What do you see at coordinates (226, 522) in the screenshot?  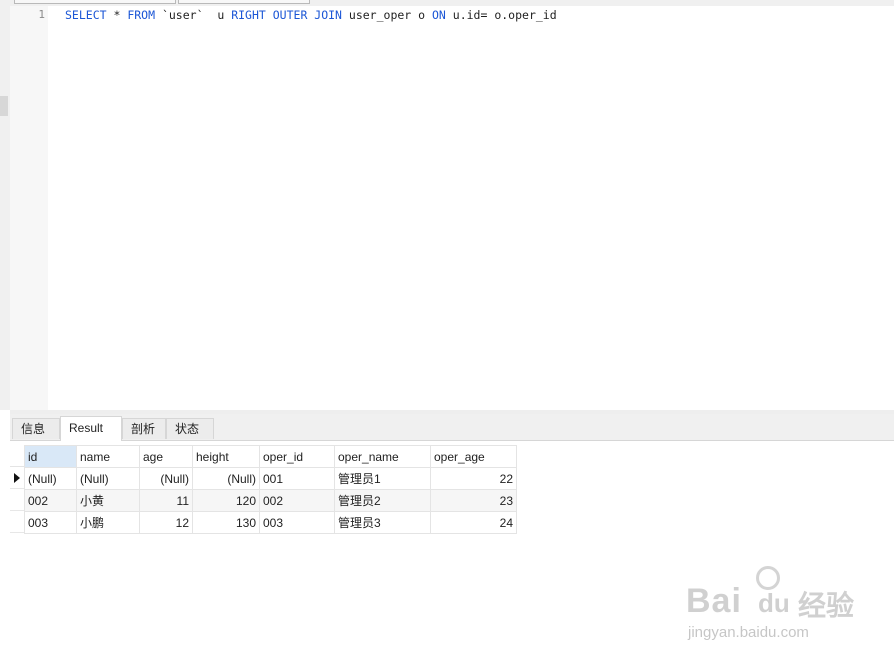 I see `cell-height: 130` at bounding box center [226, 522].